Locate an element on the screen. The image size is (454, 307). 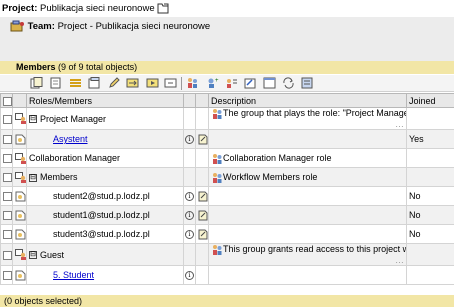
project-label: Project: is located at coordinates (20, 8).